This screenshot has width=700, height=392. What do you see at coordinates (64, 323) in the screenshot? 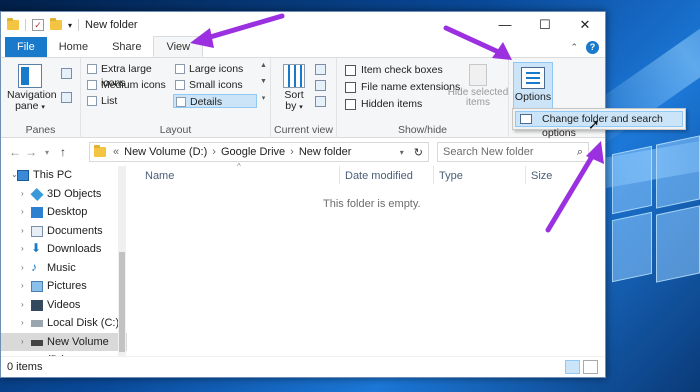
I see `nav-local-disk-c: › Local Disk (C:)` at bounding box center [64, 323].